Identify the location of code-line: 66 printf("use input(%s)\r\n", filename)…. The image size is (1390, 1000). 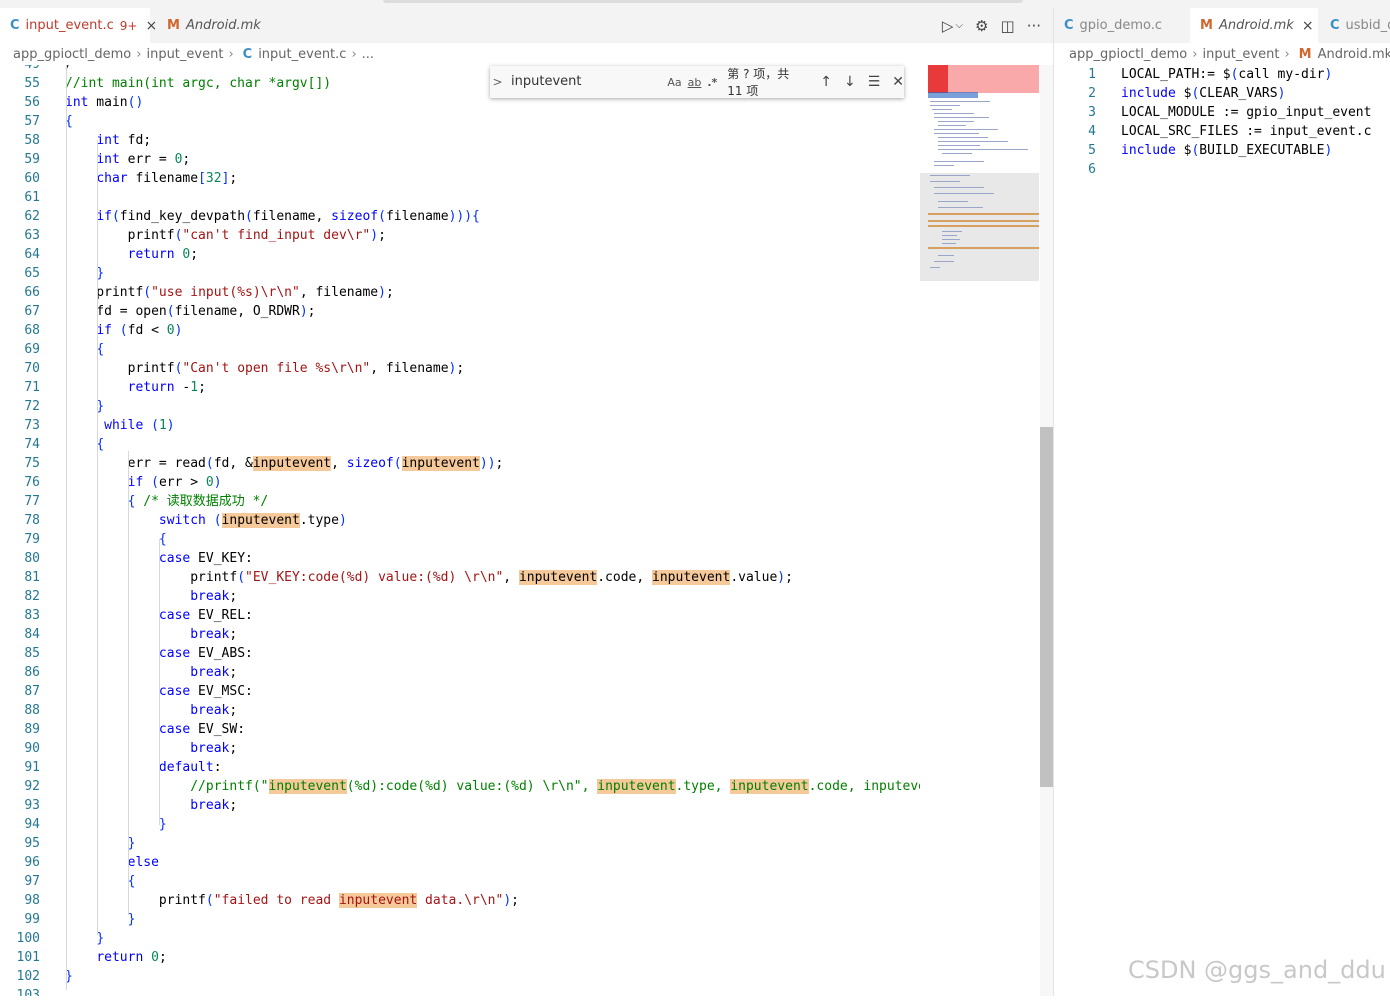
(460, 292).